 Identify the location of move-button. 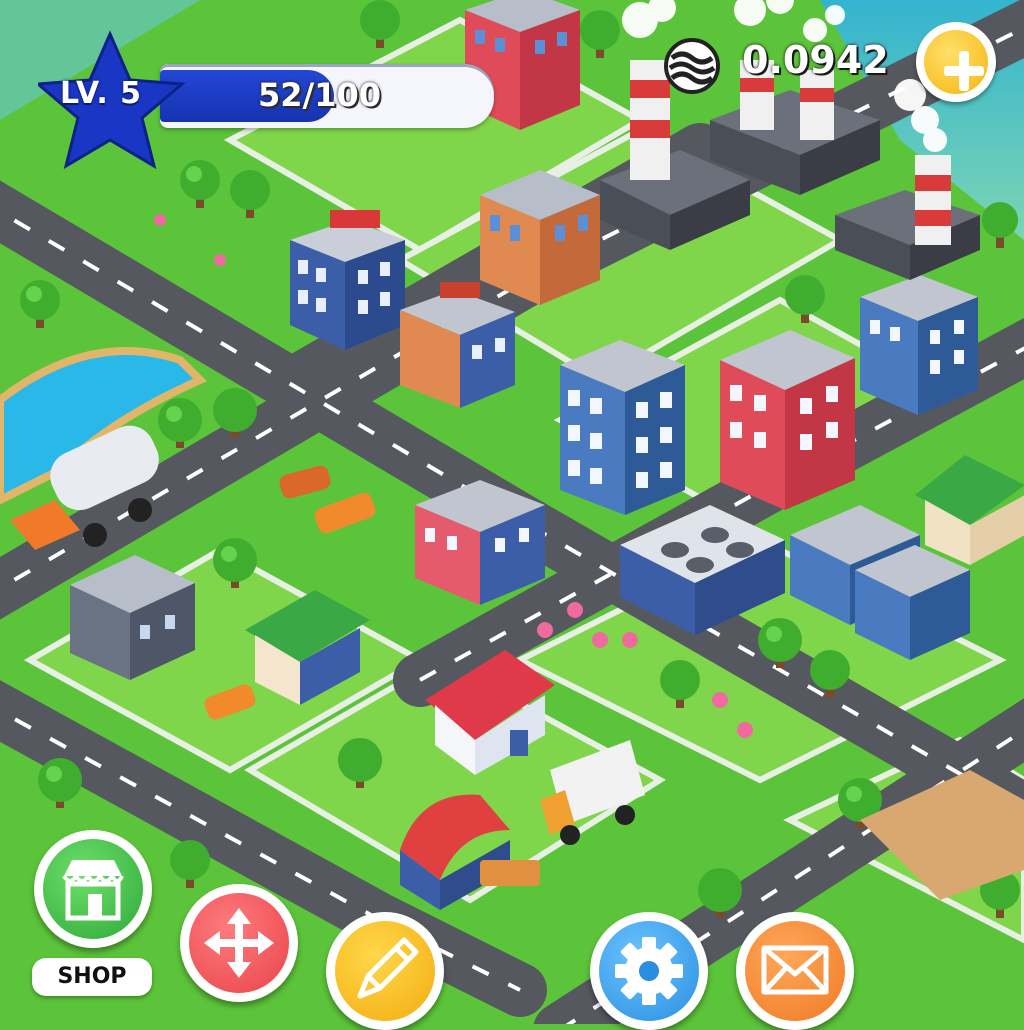
(239, 943).